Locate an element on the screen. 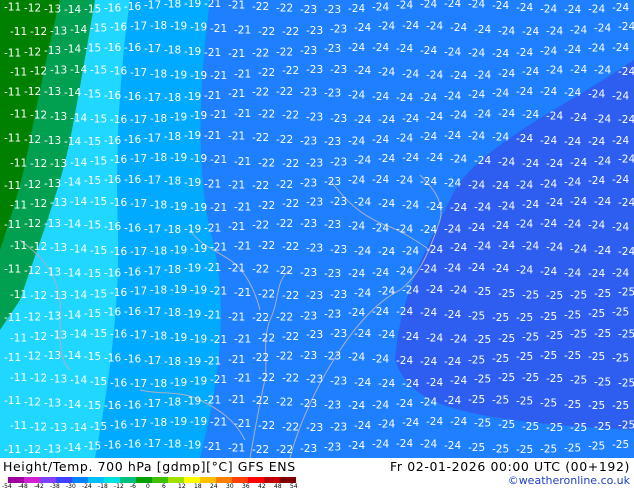 The width and height of the screenshot is (634, 490). credit-link: ©weatheronline.co.uk is located at coordinates (569, 480).